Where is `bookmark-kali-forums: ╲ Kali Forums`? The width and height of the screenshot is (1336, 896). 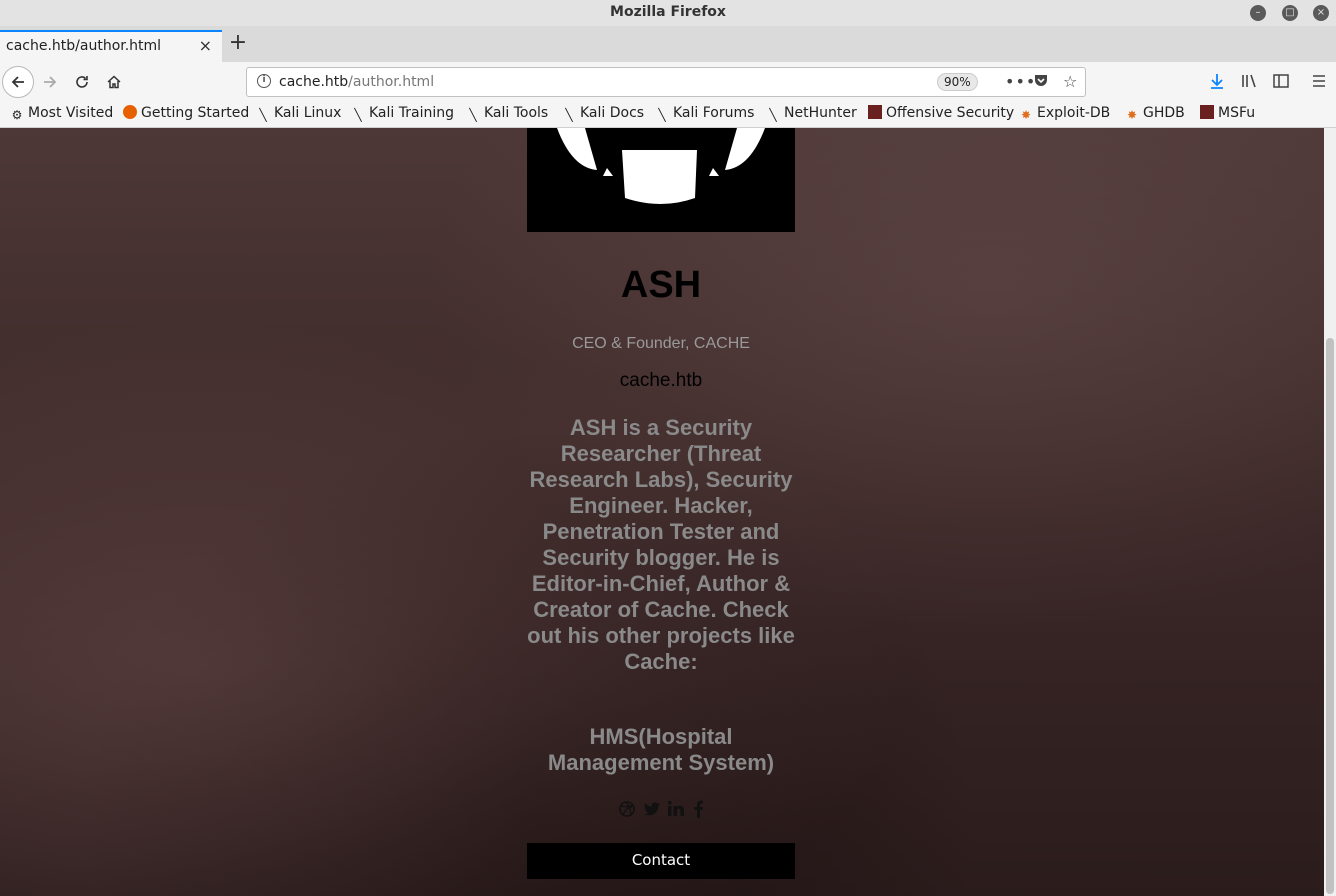 bookmark-kali-forums: ╲ Kali Forums is located at coordinates (704, 113).